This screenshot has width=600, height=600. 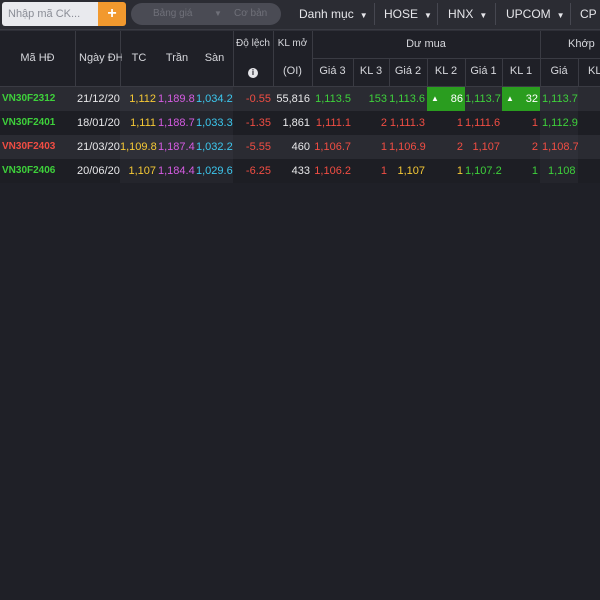 I want to click on khop-gia-cell: 1,113.7, so click(x=559, y=99).